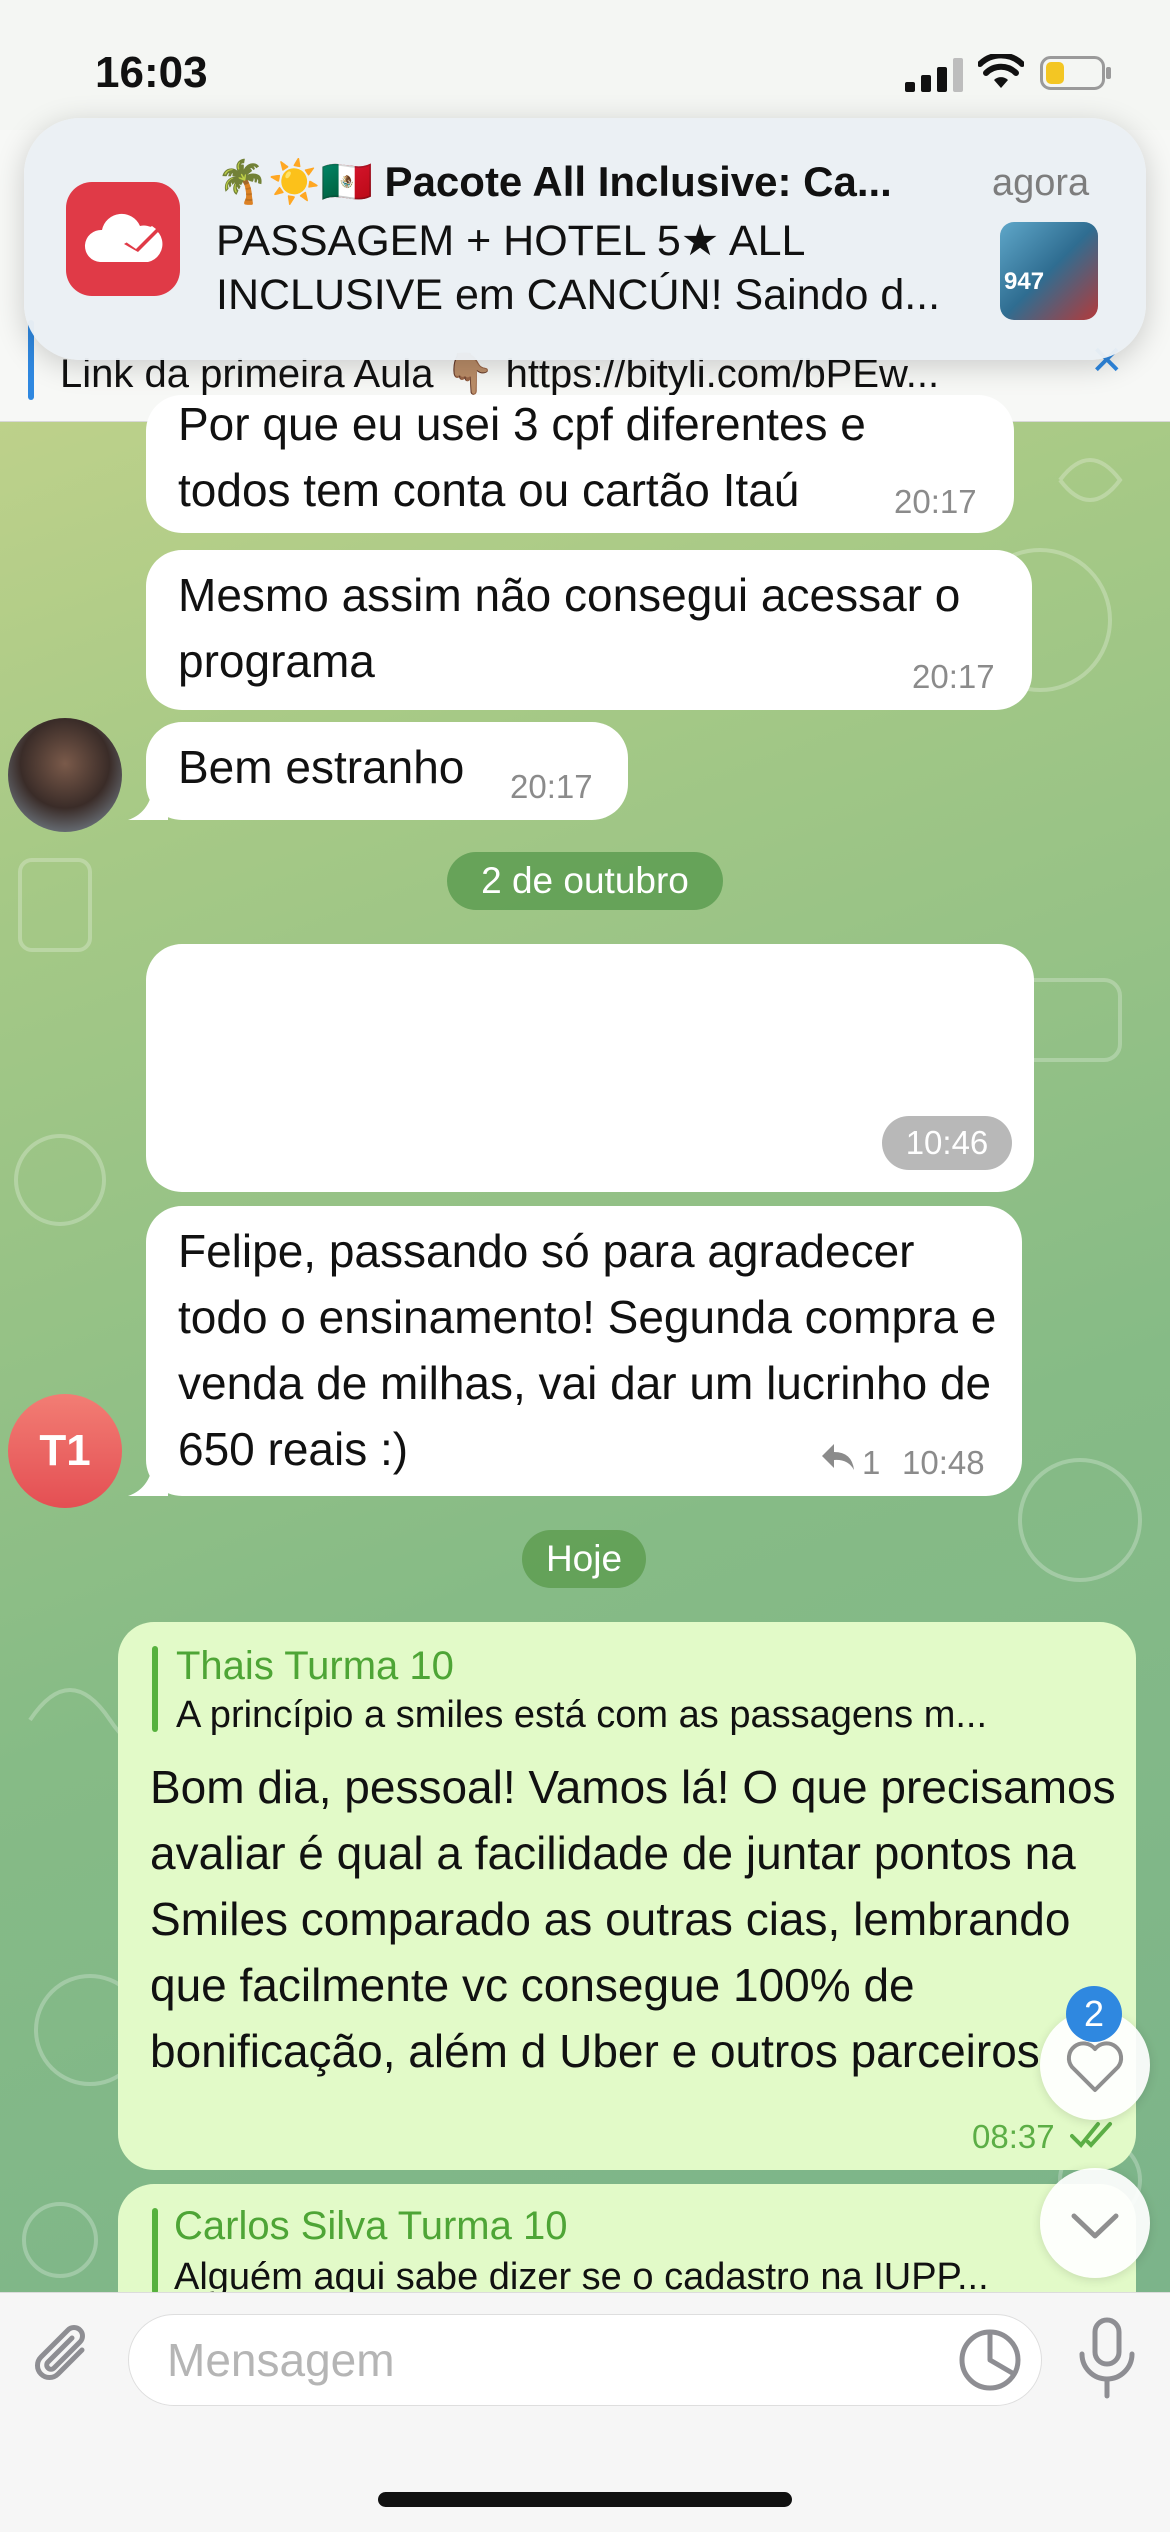 Image resolution: width=1170 pixels, height=2532 pixels. What do you see at coordinates (1075, 73) in the screenshot?
I see `battery-icon` at bounding box center [1075, 73].